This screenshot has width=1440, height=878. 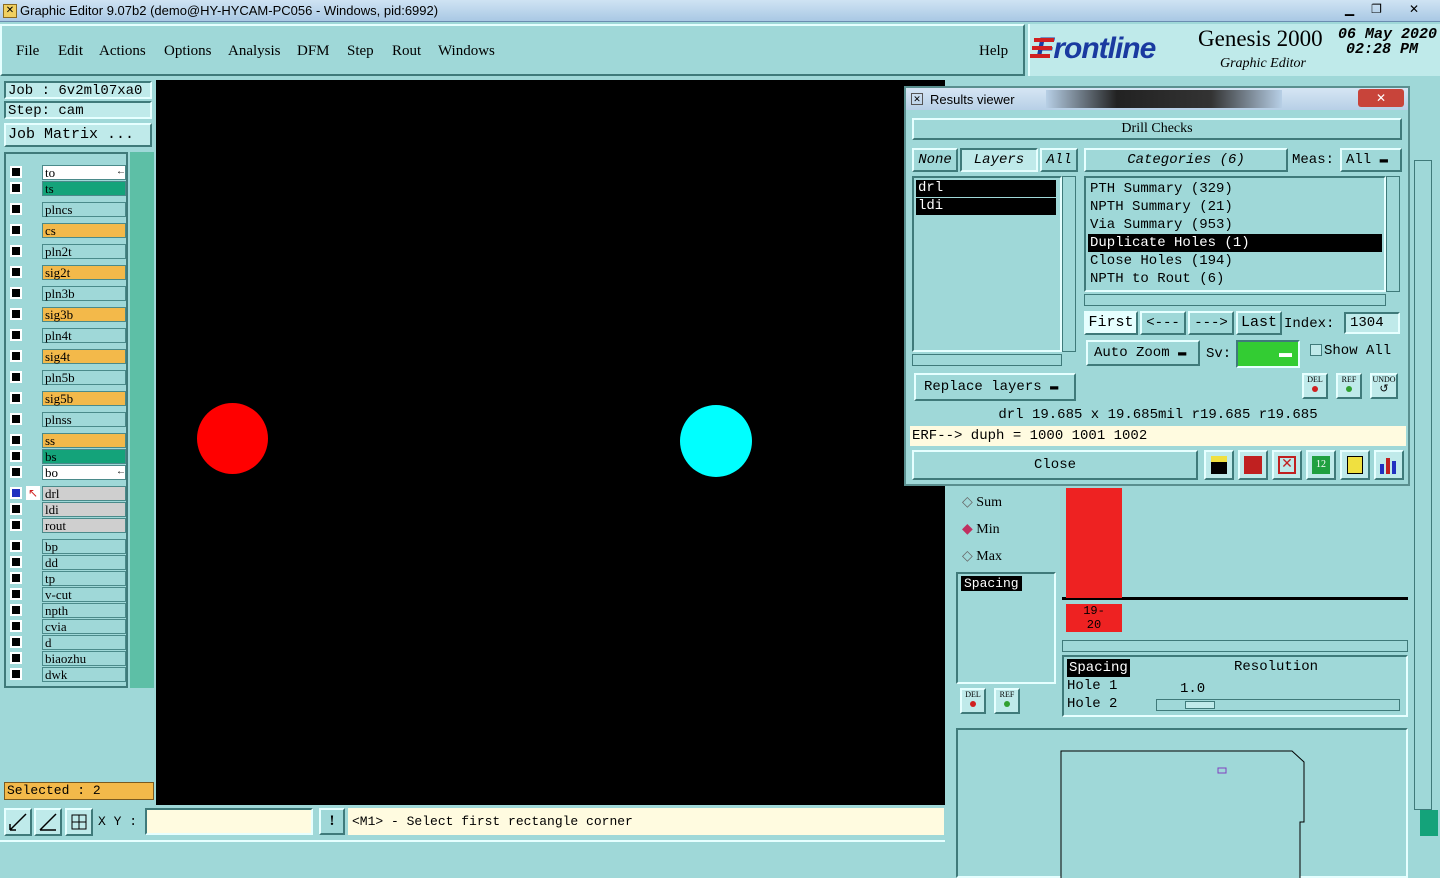 What do you see at coordinates (68, 472) in the screenshot?
I see `layer-row-bo: bo ←` at bounding box center [68, 472].